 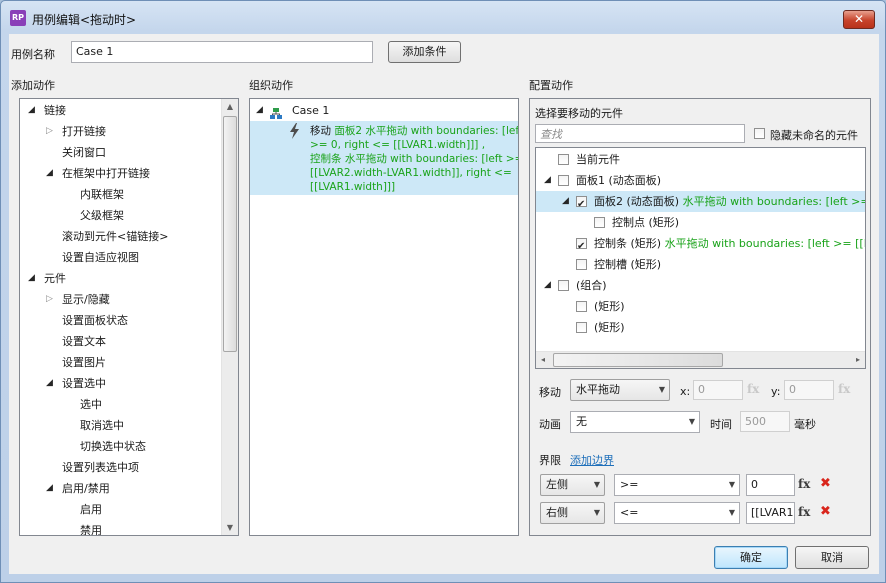 I want to click on add-condition-button: 添加条件, so click(x=424, y=52).